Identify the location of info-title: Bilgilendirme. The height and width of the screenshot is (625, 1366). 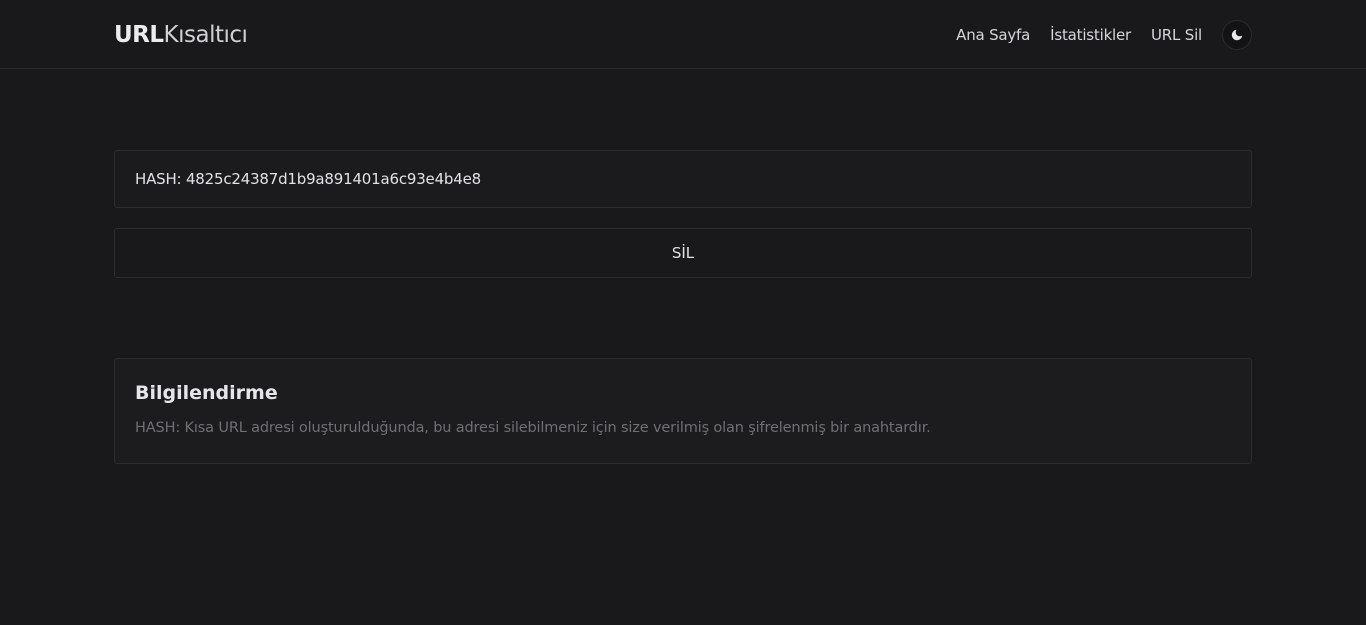
(206, 393).